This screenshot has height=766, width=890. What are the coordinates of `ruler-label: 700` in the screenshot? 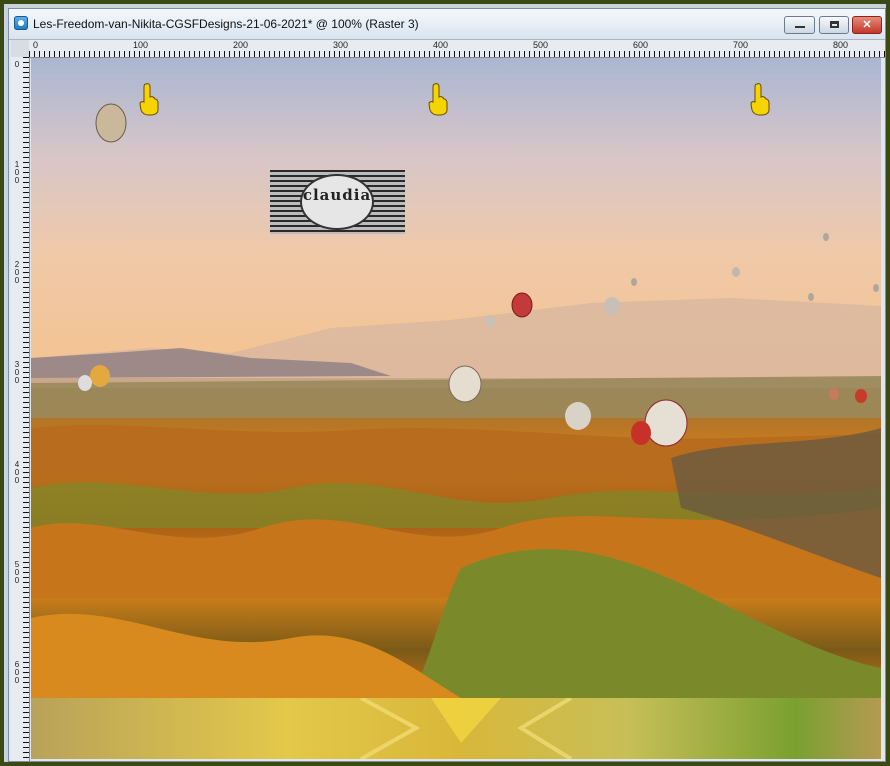 It's located at (741, 45).